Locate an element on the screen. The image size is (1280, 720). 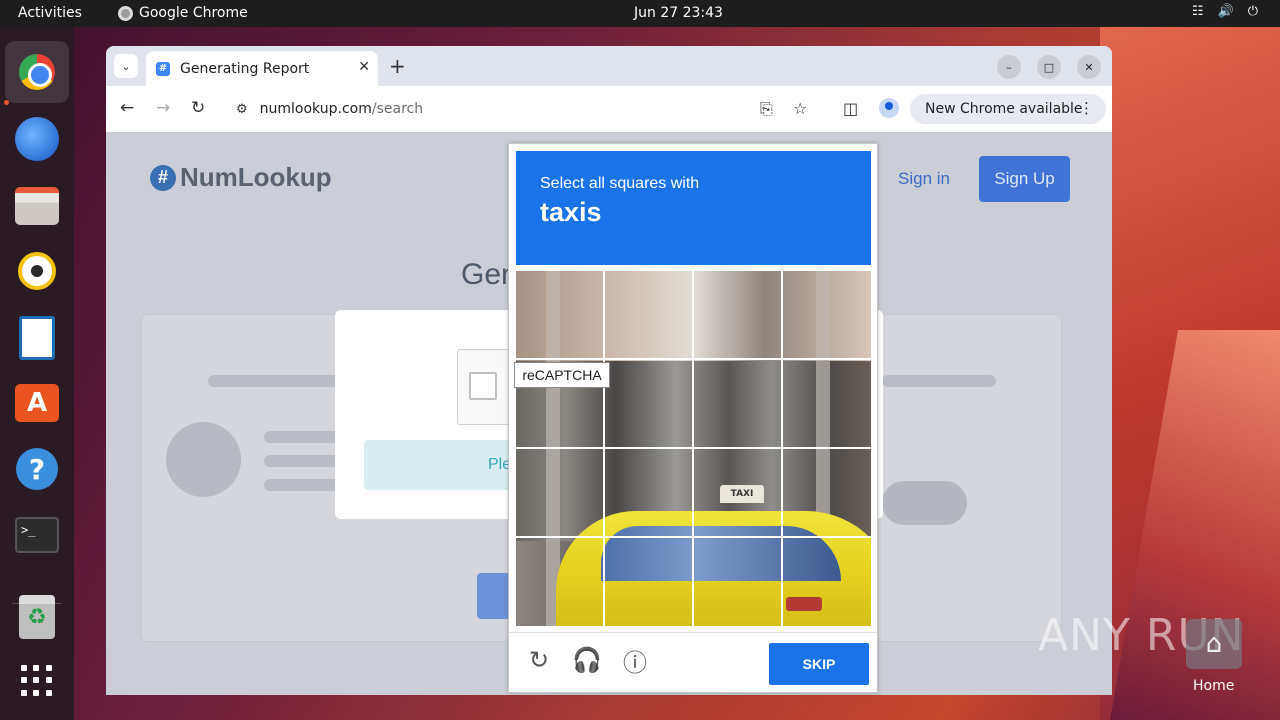
info-icon: ⓘ is located at coordinates (635, 661).